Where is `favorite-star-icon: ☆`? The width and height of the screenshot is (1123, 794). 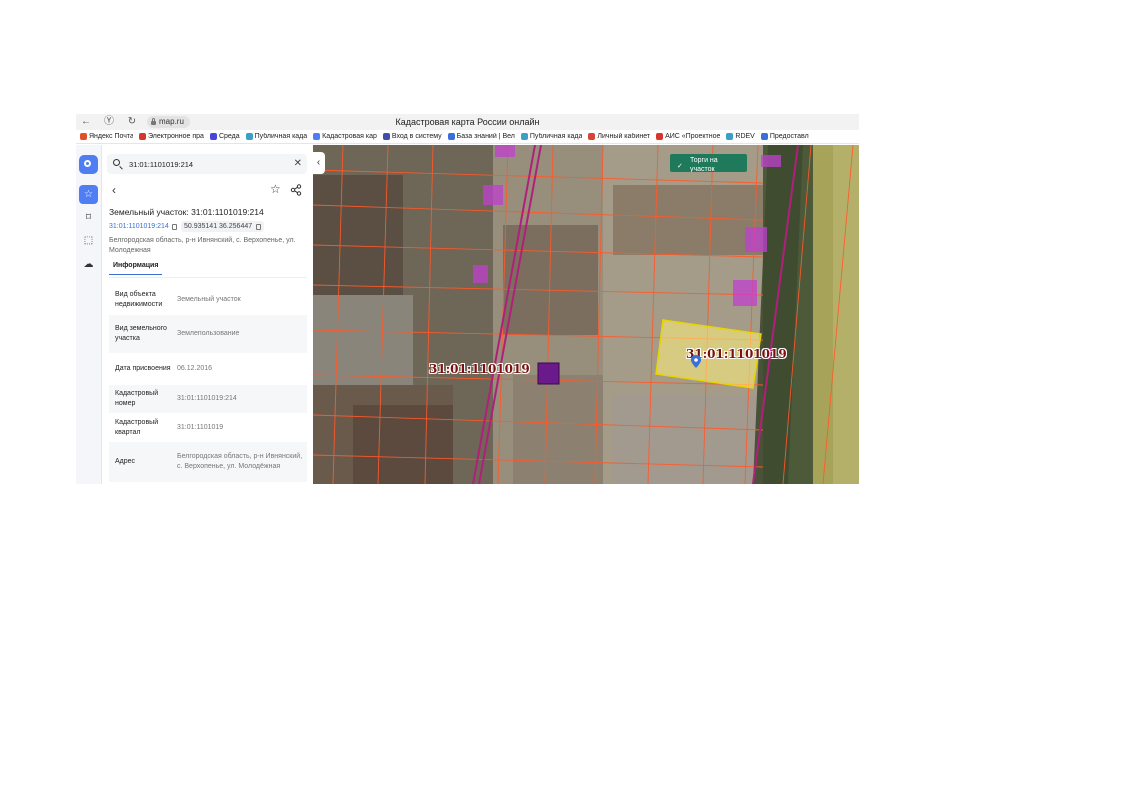 favorite-star-icon: ☆ is located at coordinates (275, 189).